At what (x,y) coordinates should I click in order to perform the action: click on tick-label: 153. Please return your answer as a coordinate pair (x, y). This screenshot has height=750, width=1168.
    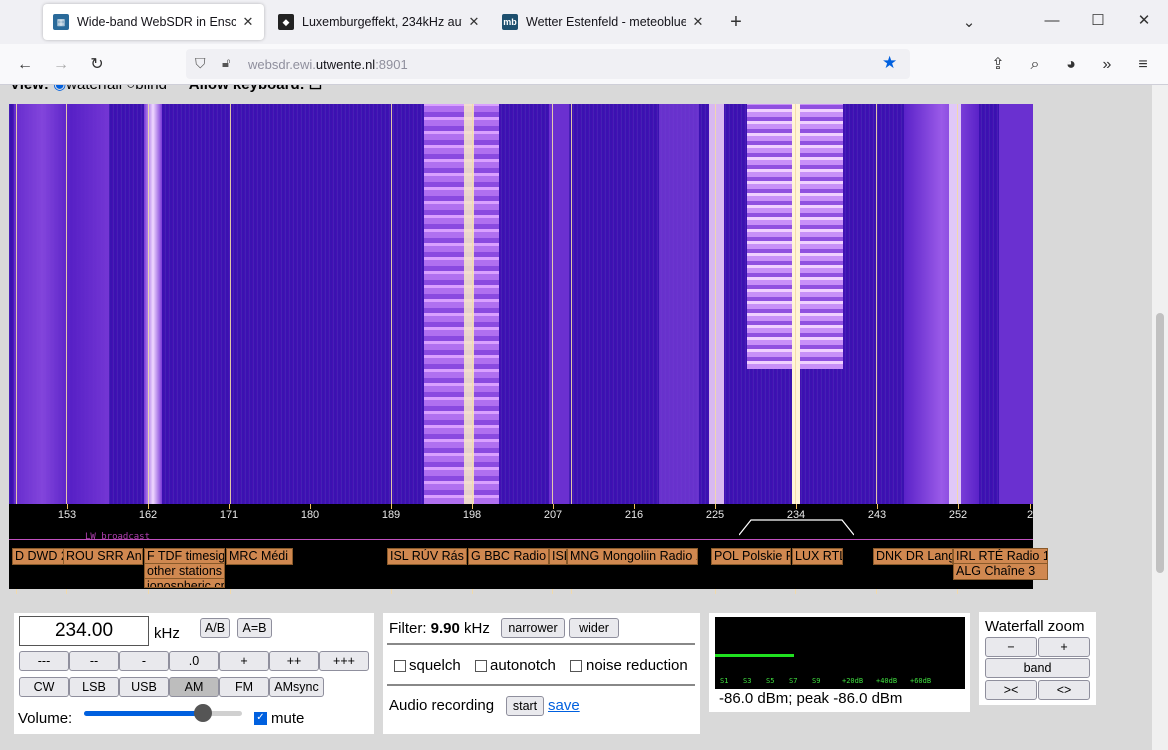
    Looking at the image, I should click on (67, 515).